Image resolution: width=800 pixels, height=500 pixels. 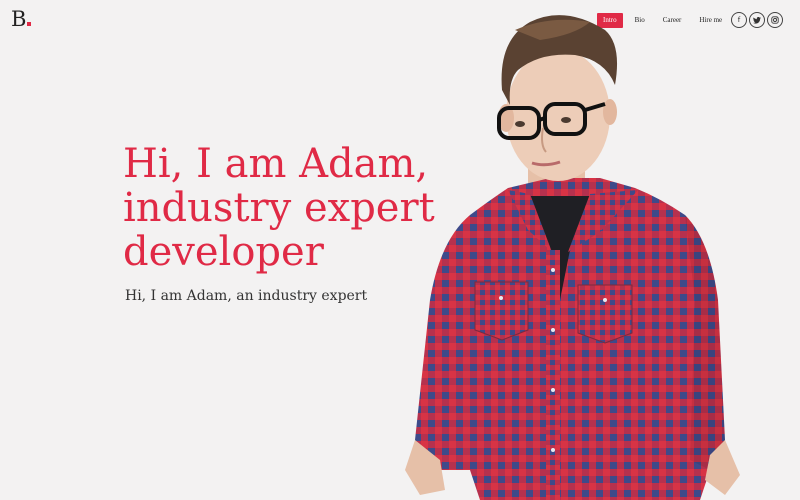 I want to click on logo-letter: B, so click(x=19, y=19).